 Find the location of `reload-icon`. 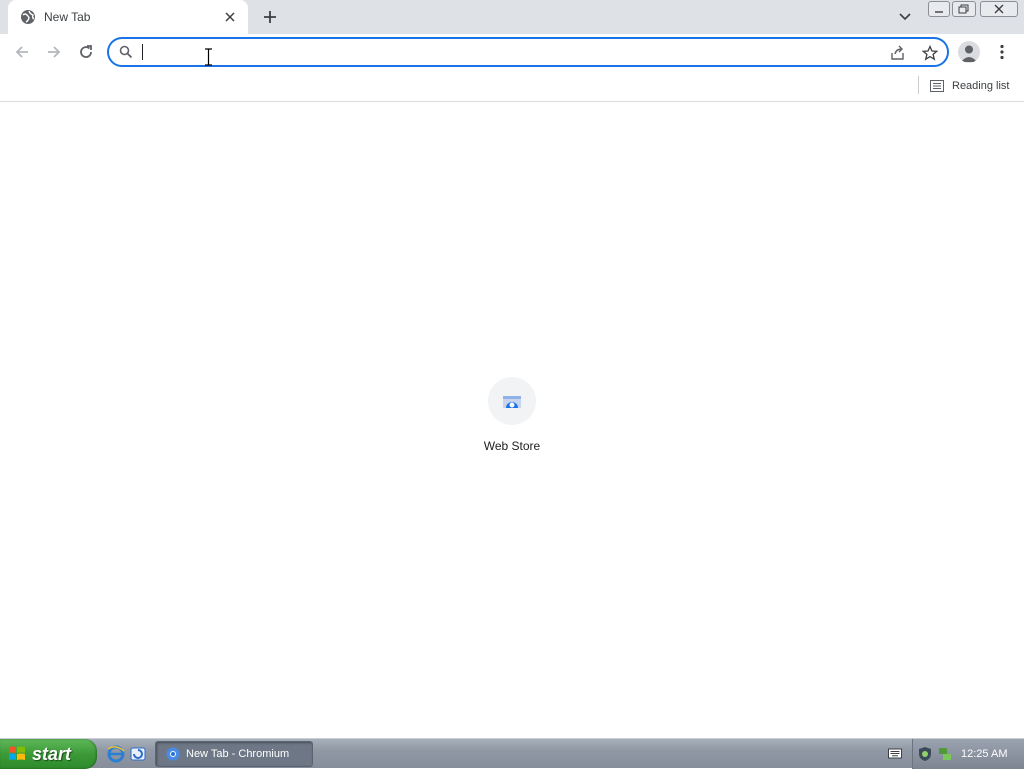

reload-icon is located at coordinates (86, 51).